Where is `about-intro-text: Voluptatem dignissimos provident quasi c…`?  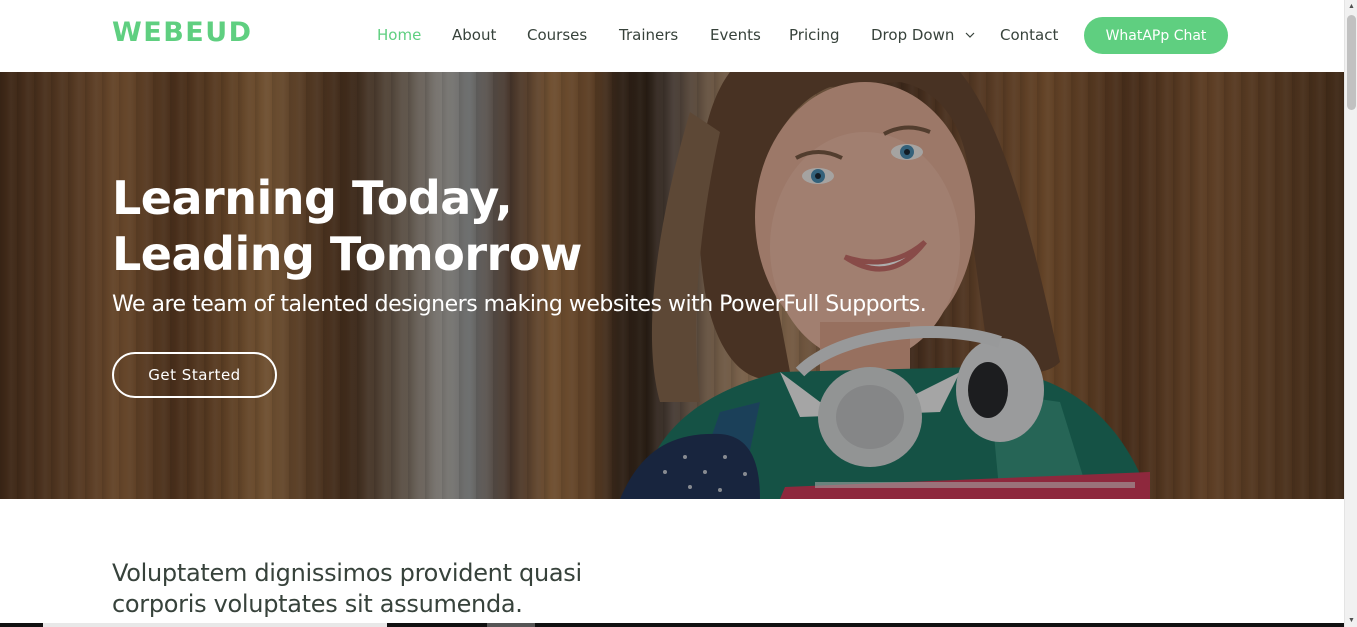 about-intro-text: Voluptatem dignissimos provident quasi c… is located at coordinates (347, 588).